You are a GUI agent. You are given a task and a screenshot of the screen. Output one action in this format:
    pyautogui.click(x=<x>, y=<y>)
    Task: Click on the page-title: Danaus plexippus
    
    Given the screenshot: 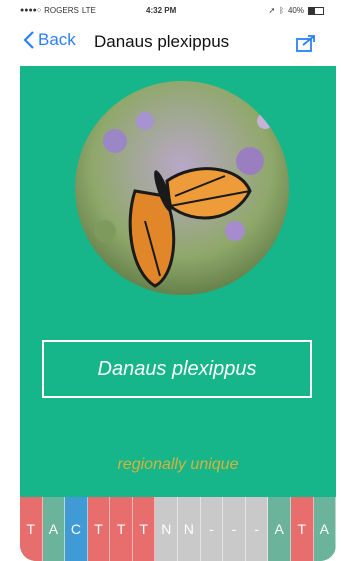 What is the action you would take?
    pyautogui.click(x=162, y=41)
    